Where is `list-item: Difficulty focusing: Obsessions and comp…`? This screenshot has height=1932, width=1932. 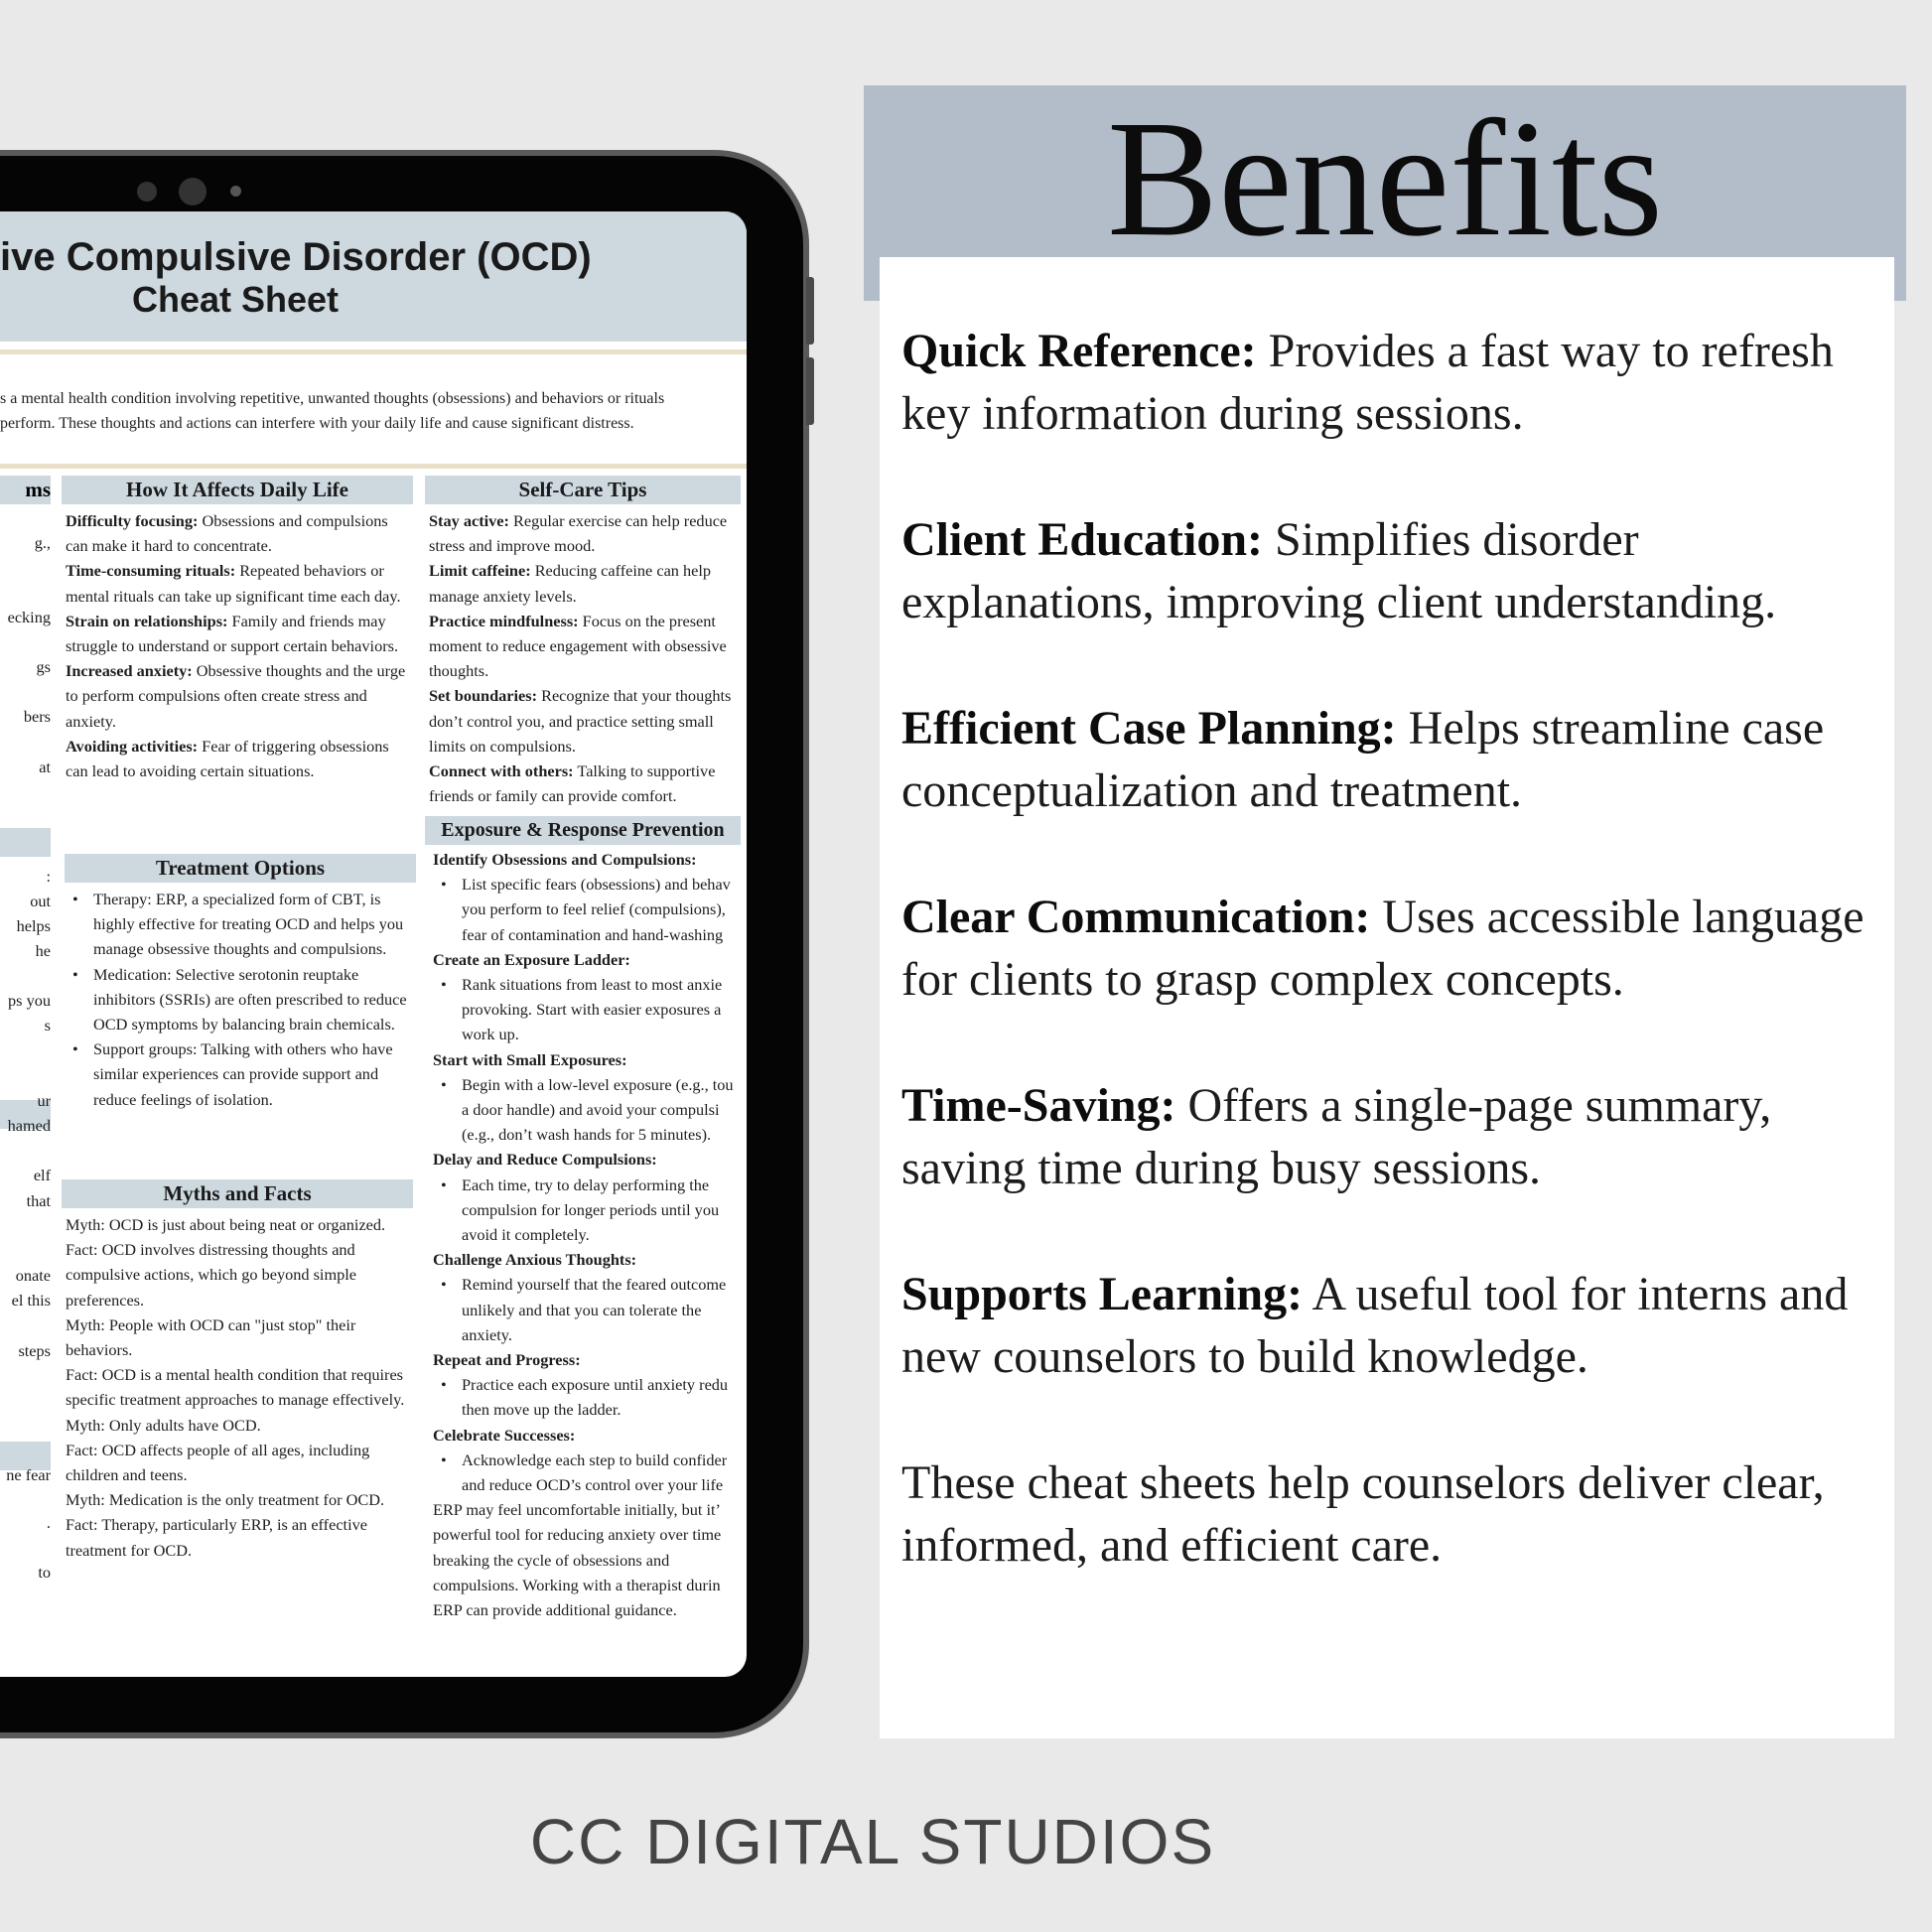 list-item: Difficulty focusing: Obsessions and comp… is located at coordinates (237, 533).